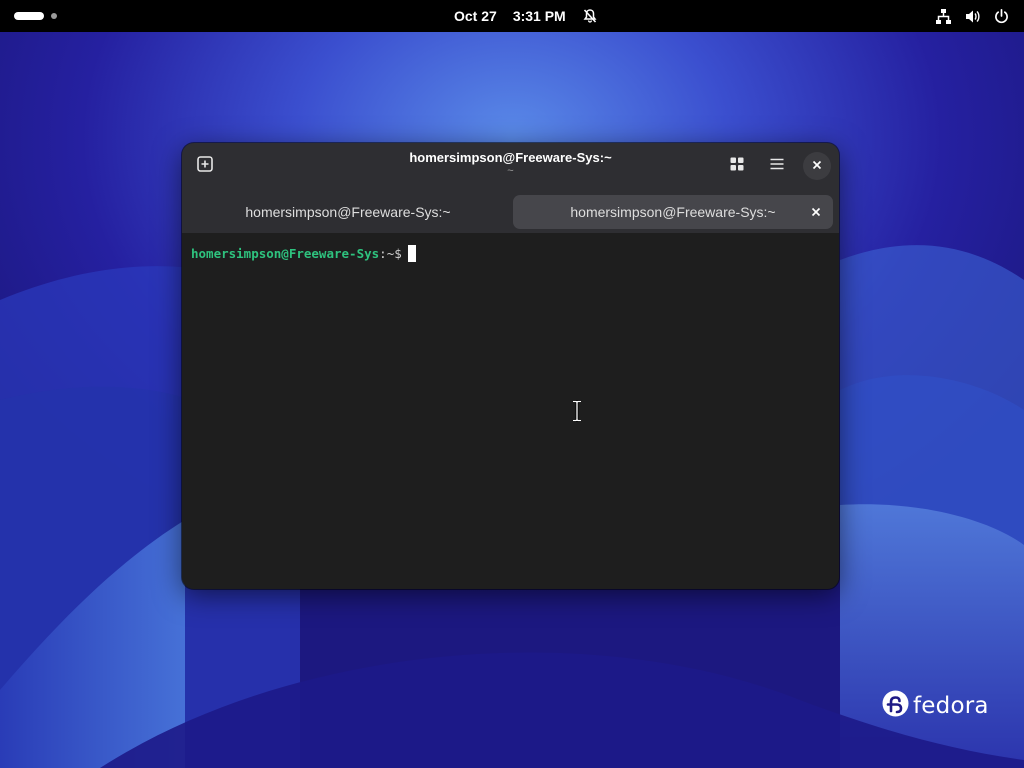  I want to click on power-icon, so click(1001, 16).